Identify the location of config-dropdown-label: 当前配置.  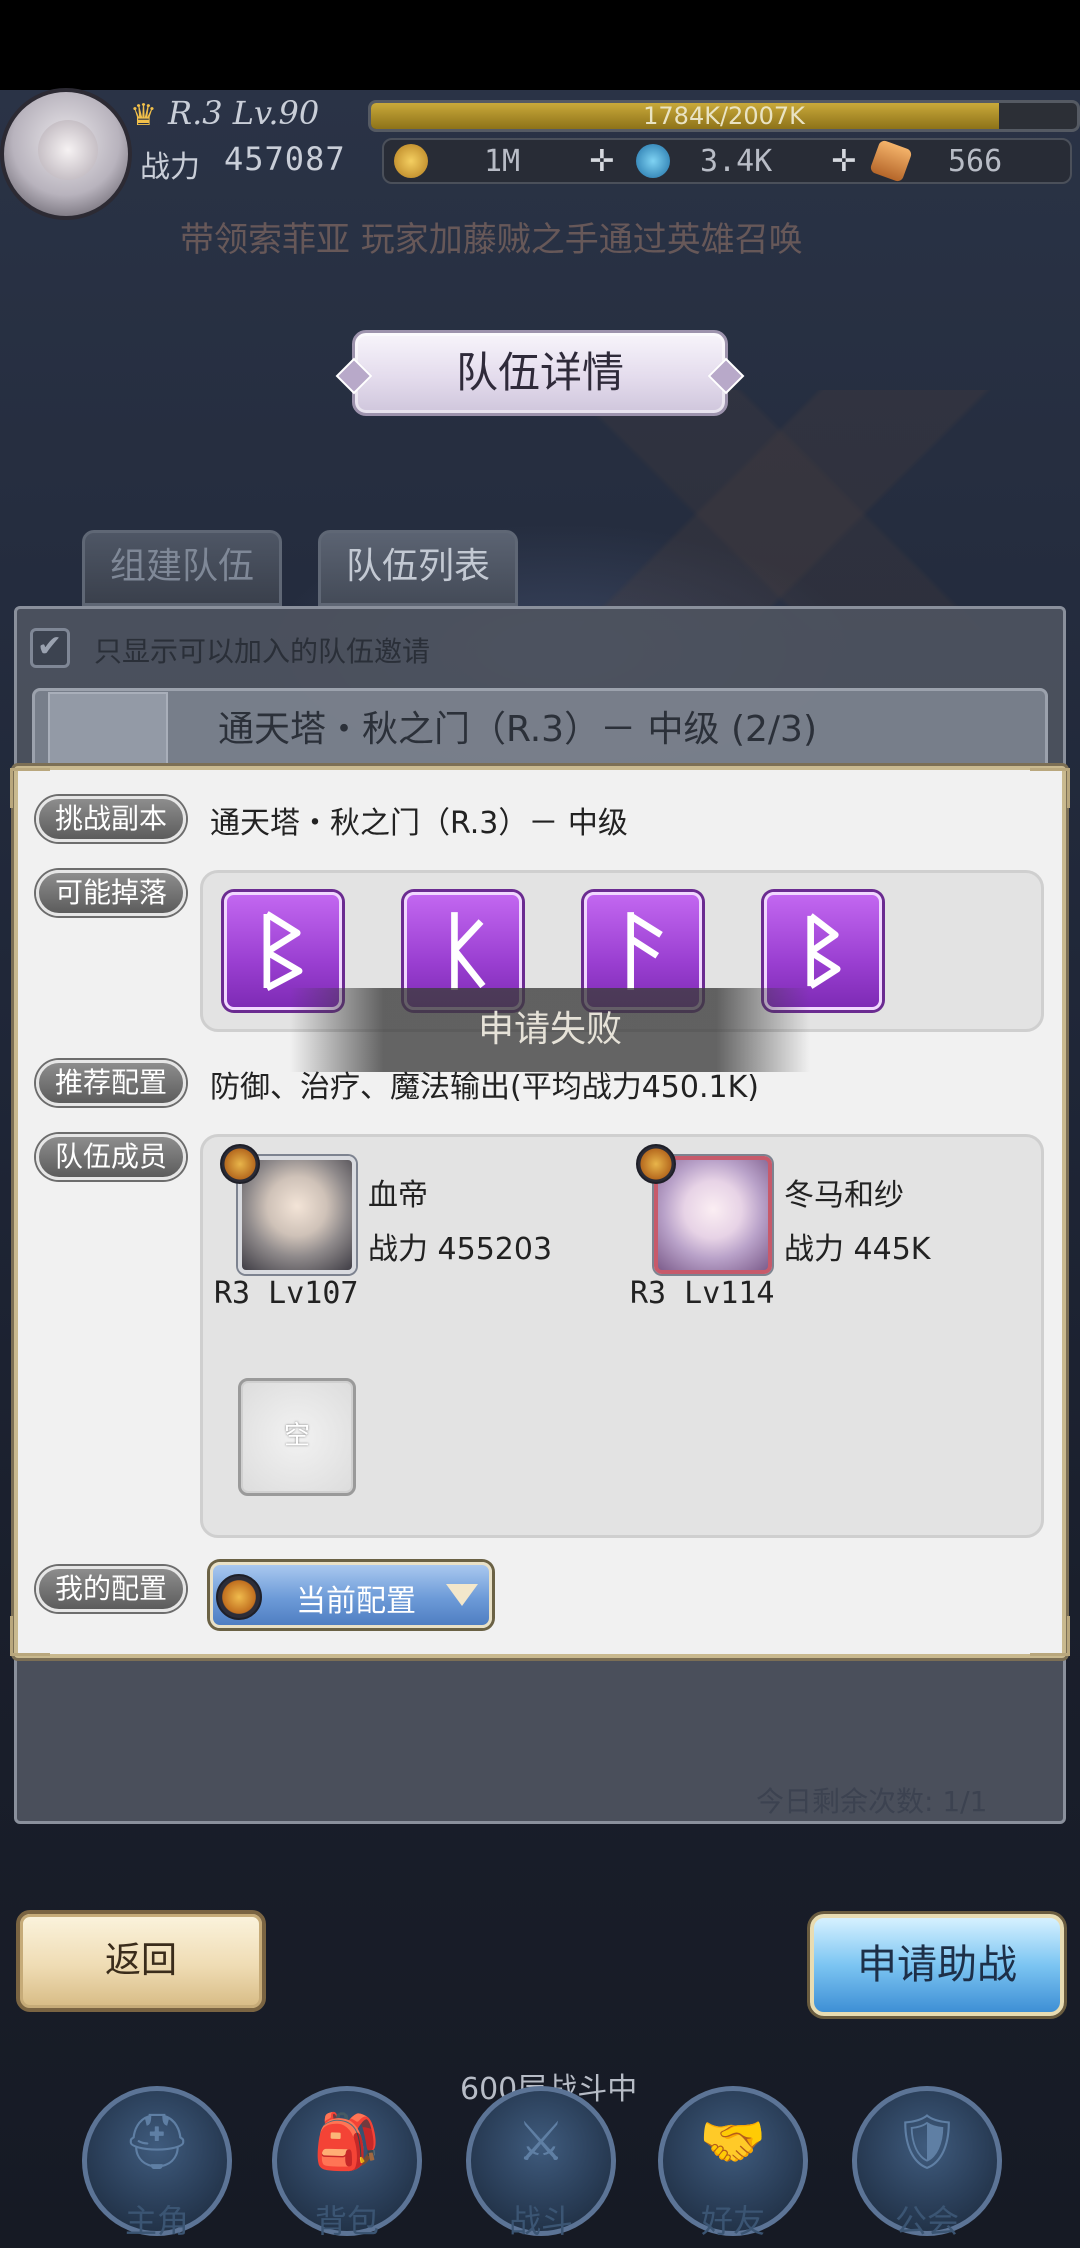
(356, 1601).